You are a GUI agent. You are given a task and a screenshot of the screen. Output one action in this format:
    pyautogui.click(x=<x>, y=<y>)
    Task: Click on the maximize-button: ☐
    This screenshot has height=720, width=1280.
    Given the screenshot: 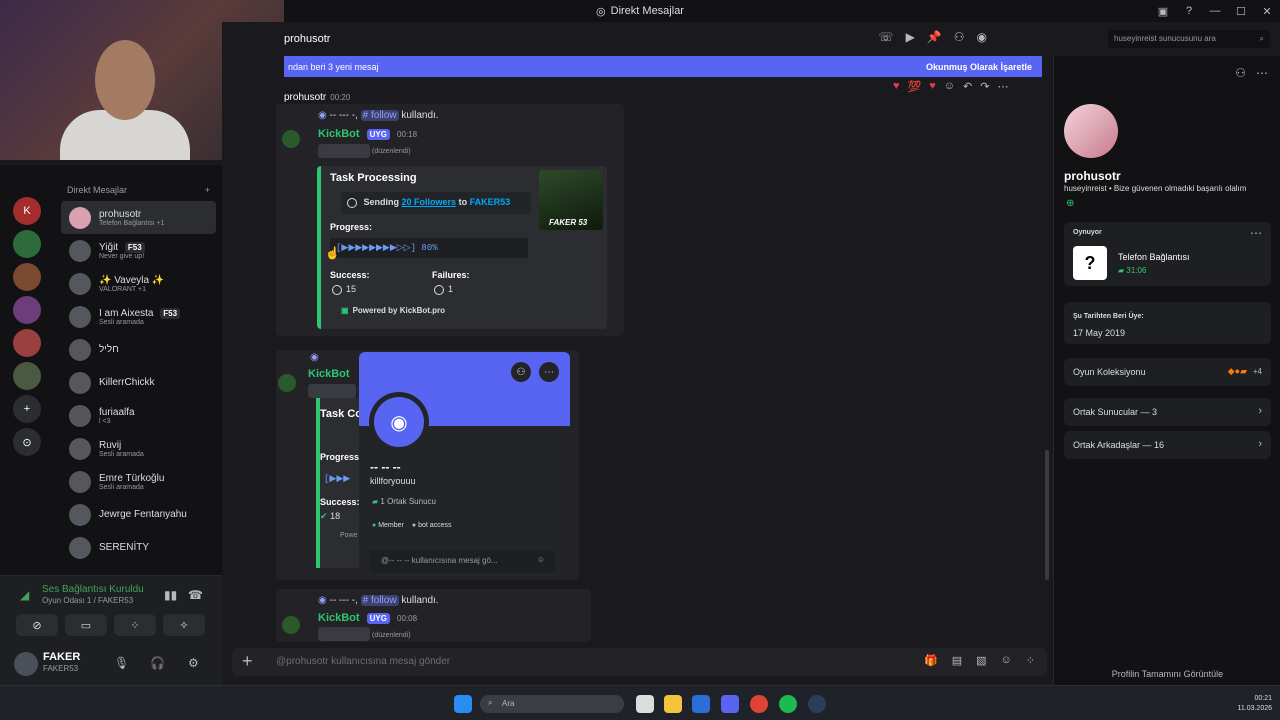 What is the action you would take?
    pyautogui.click(x=1241, y=11)
    